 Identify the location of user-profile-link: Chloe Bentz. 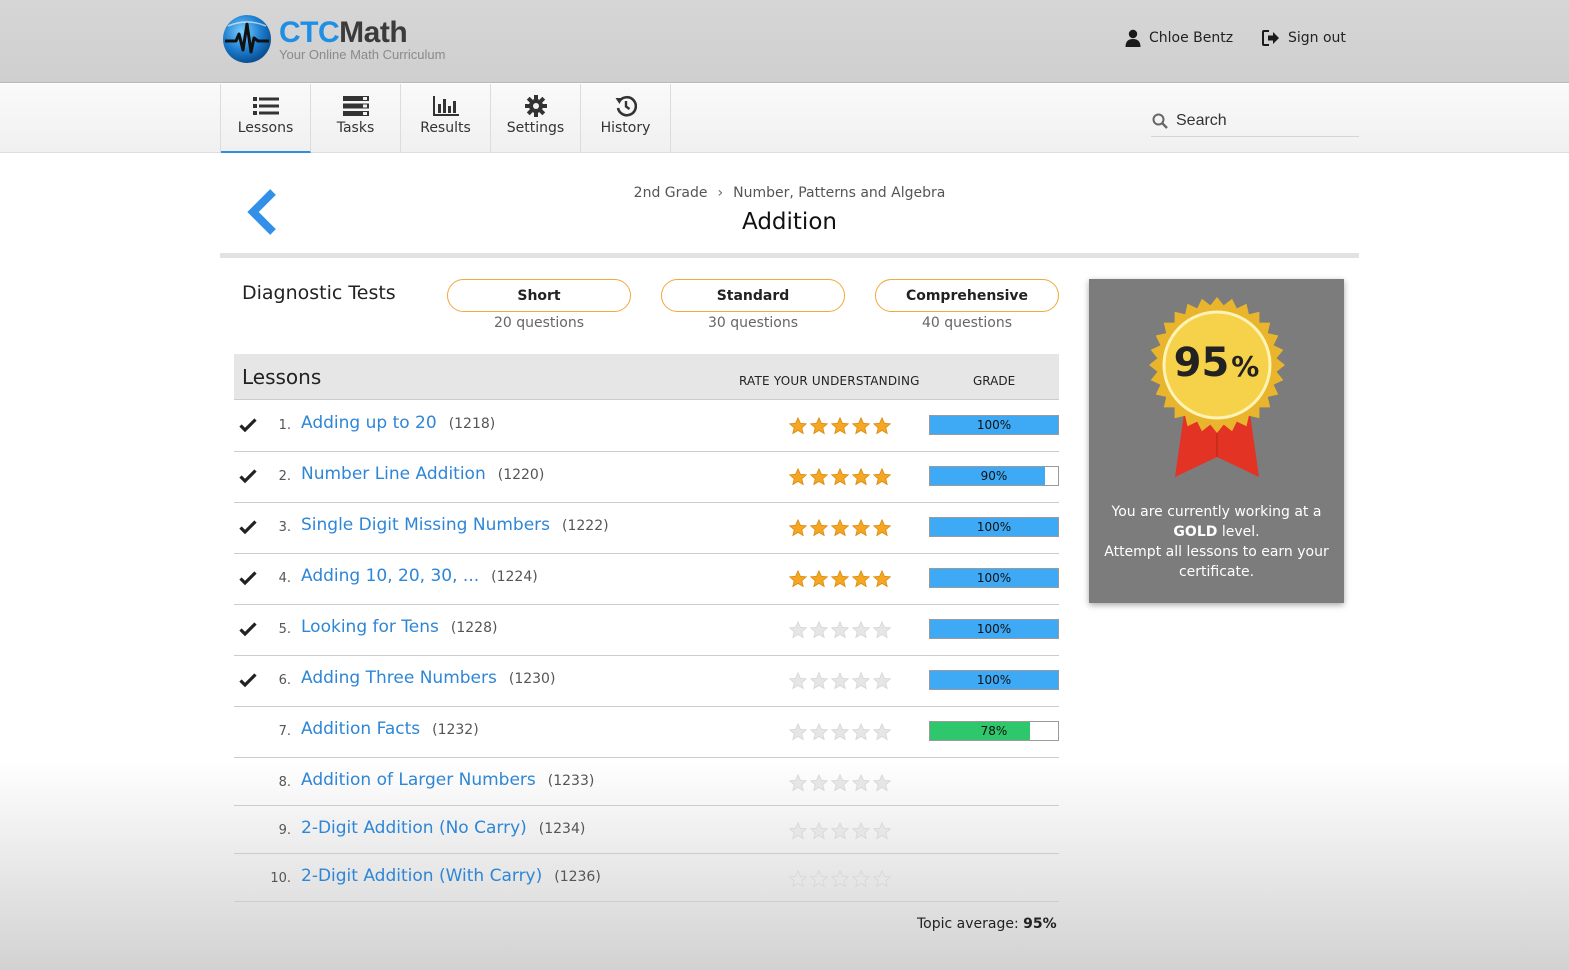
(1179, 38).